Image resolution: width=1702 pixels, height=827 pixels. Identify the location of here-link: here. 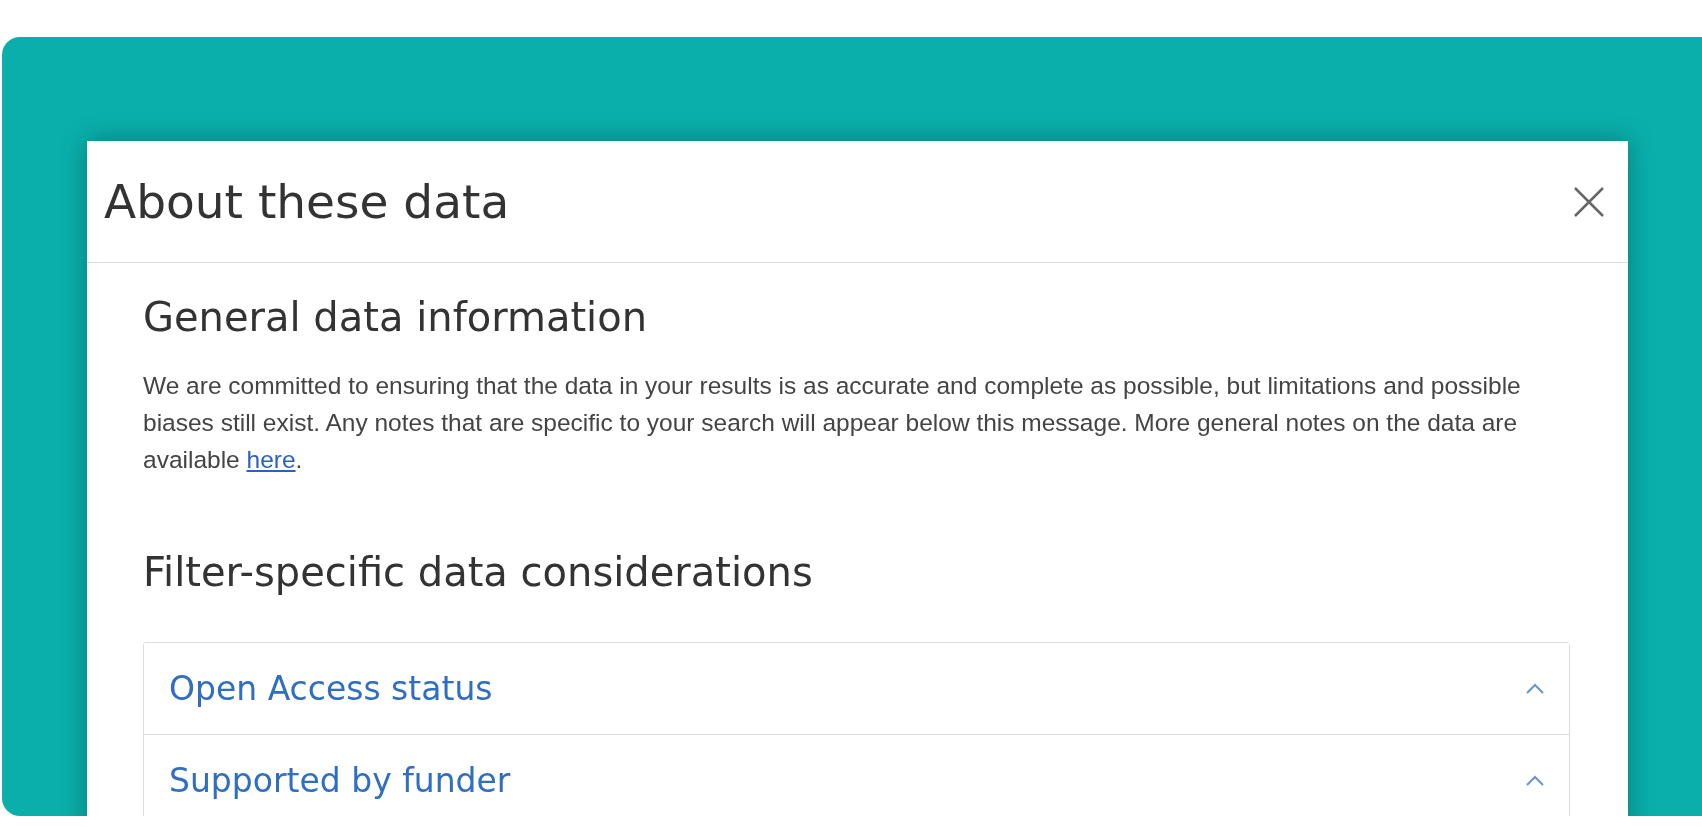
(271, 459).